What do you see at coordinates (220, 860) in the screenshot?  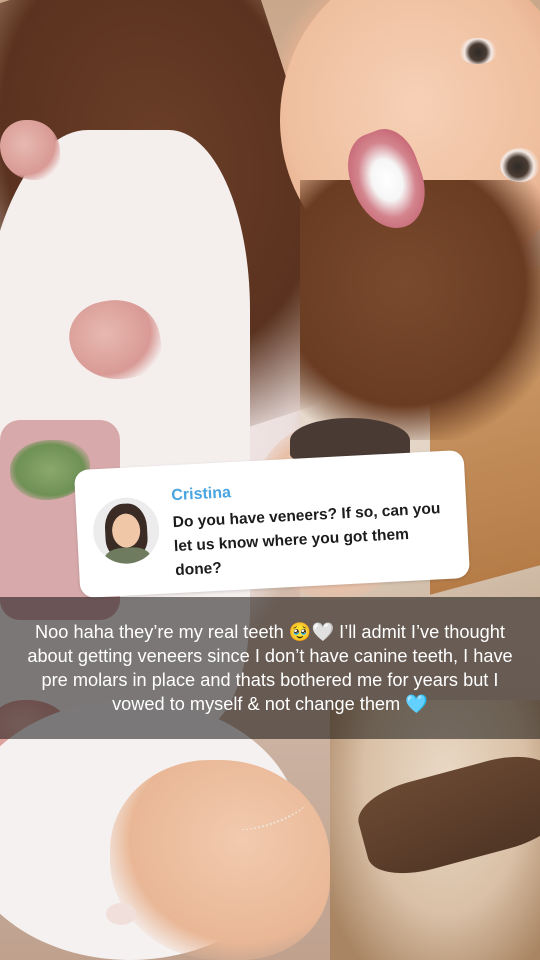 I see `hand` at bounding box center [220, 860].